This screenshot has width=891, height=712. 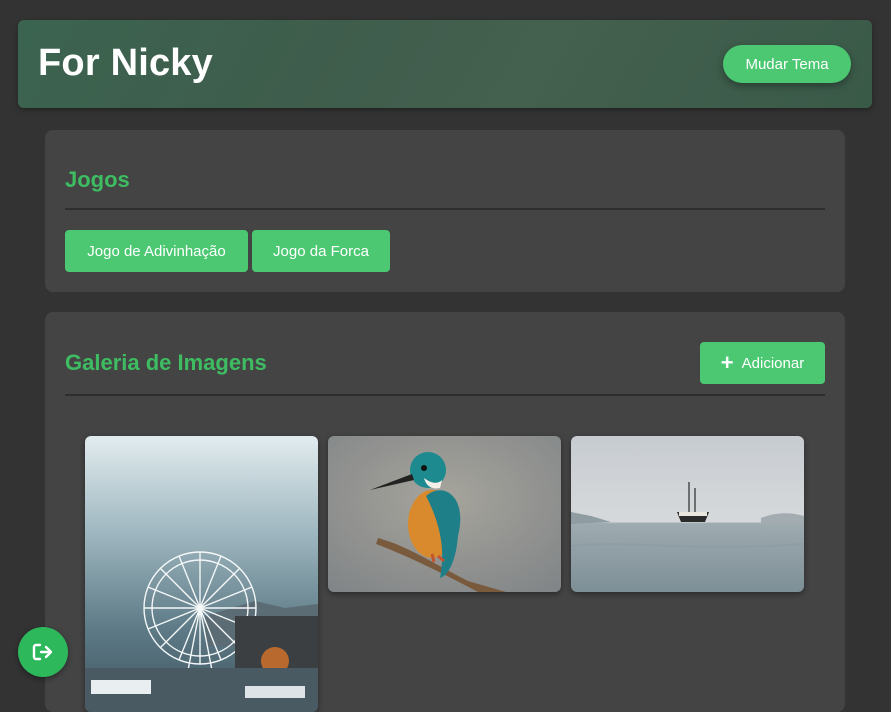 I want to click on add-image-label: Adicionar, so click(x=773, y=363).